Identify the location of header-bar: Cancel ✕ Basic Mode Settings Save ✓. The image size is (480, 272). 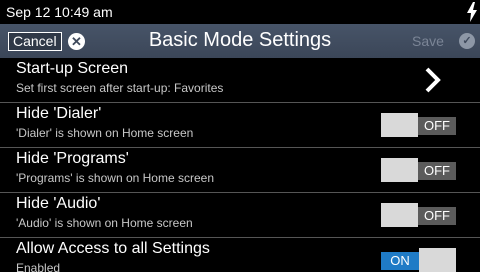
(240, 41).